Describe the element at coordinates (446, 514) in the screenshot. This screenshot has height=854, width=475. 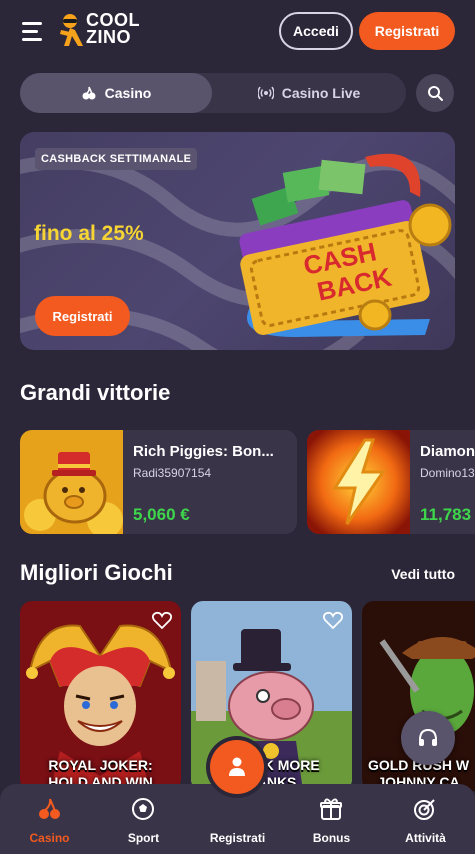
I see `big-win-amount: 11,783` at that location.